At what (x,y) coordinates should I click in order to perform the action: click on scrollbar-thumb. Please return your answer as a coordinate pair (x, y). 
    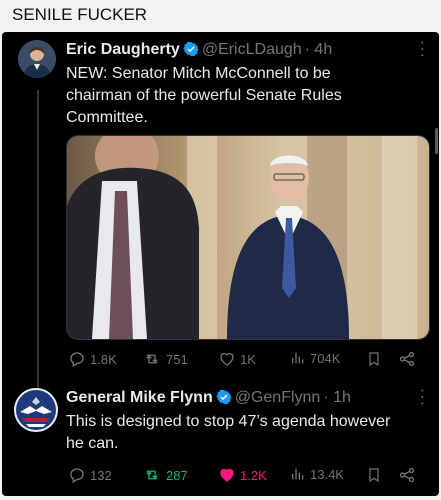
    Looking at the image, I should click on (436, 141).